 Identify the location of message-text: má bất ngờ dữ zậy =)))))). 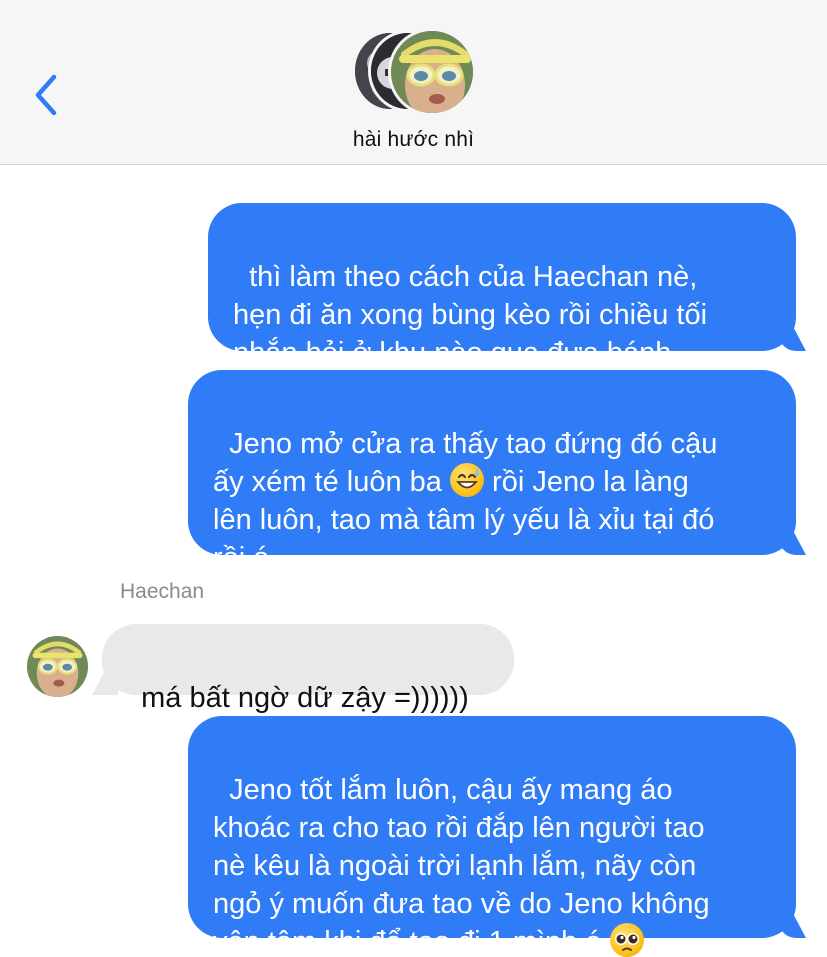
(305, 698).